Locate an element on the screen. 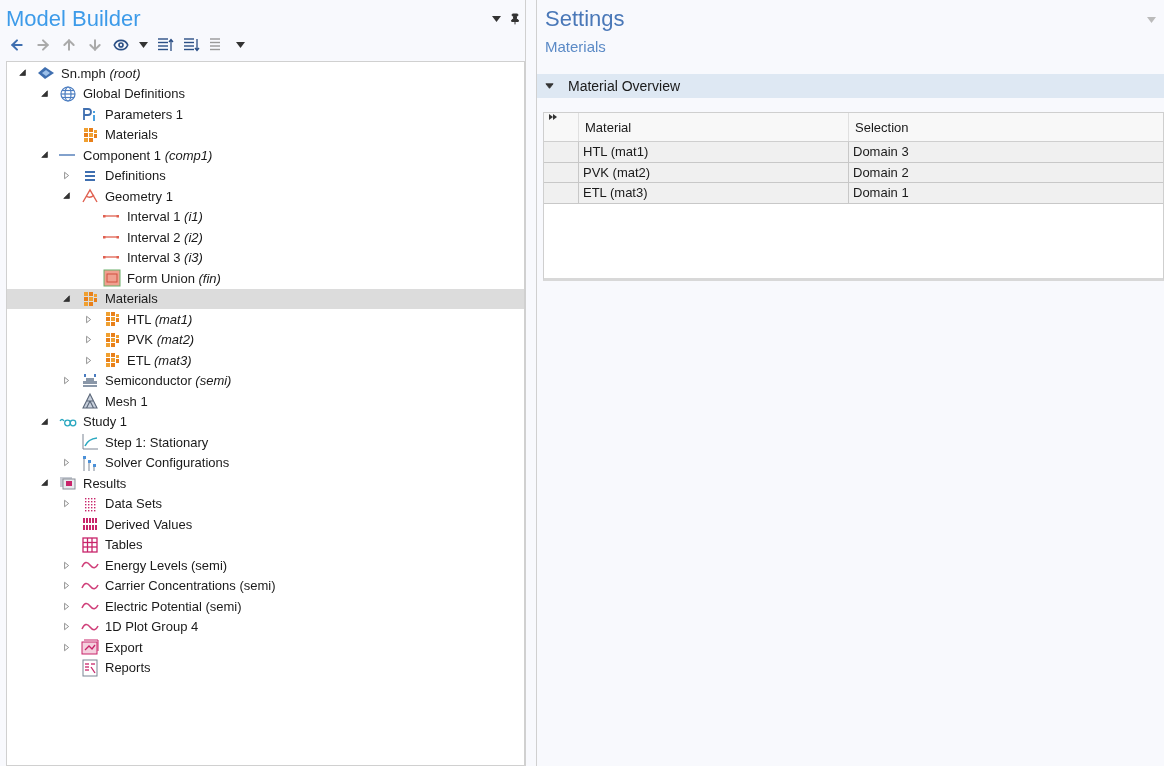 The width and height of the screenshot is (1164, 766). panel-menu-caret-icon is located at coordinates (496, 19).